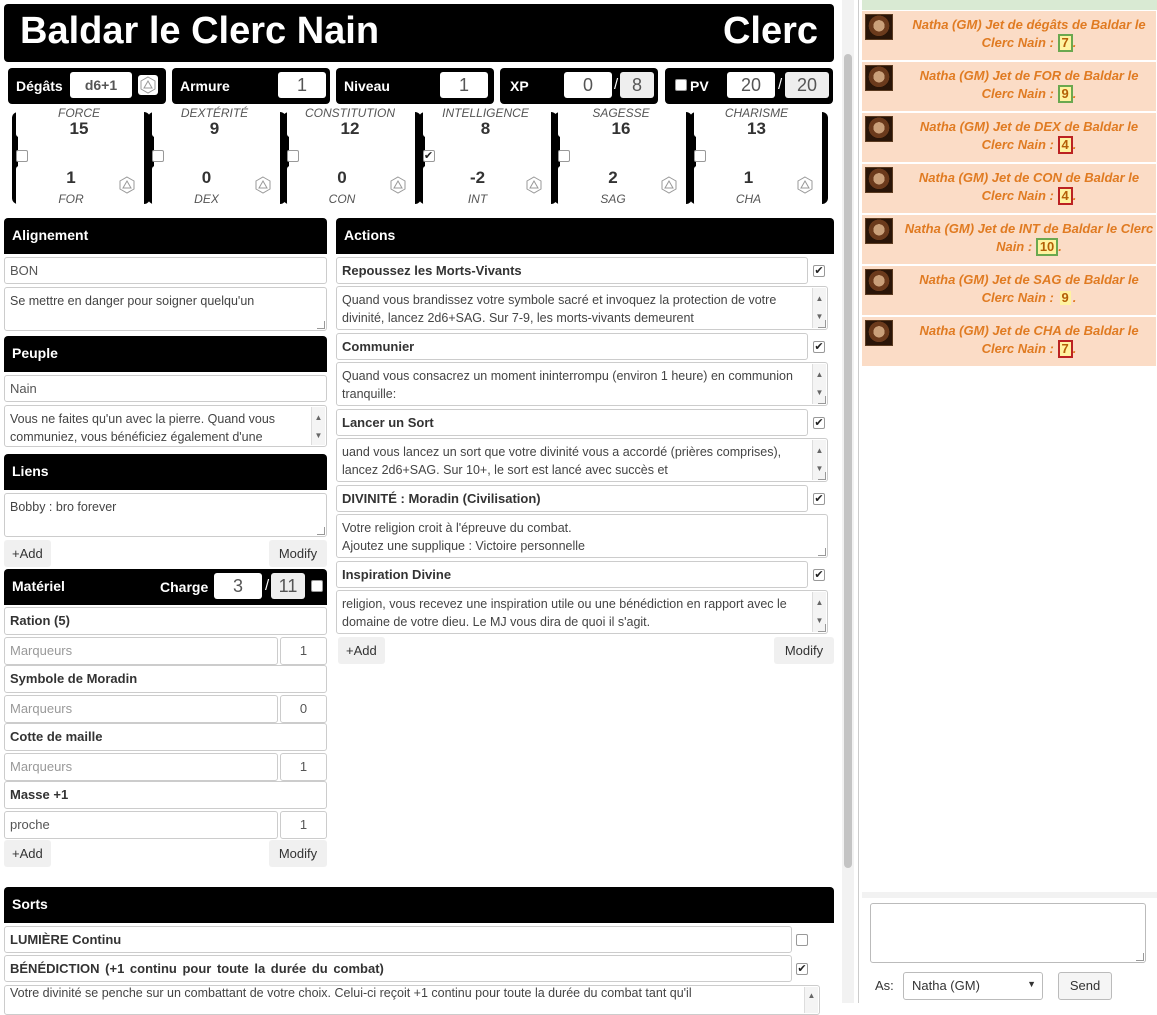 This screenshot has height=1015, width=1157. What do you see at coordinates (757, 129) in the screenshot?
I see `stat-score: 13` at bounding box center [757, 129].